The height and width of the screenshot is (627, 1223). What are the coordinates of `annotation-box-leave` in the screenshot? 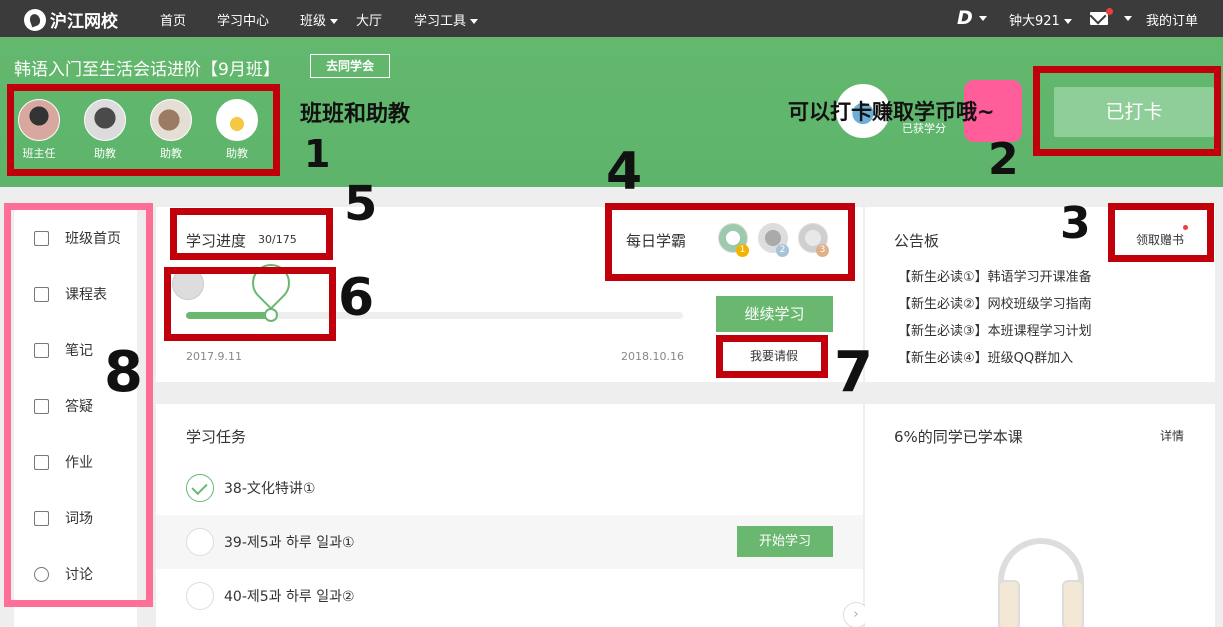 It's located at (772, 356).